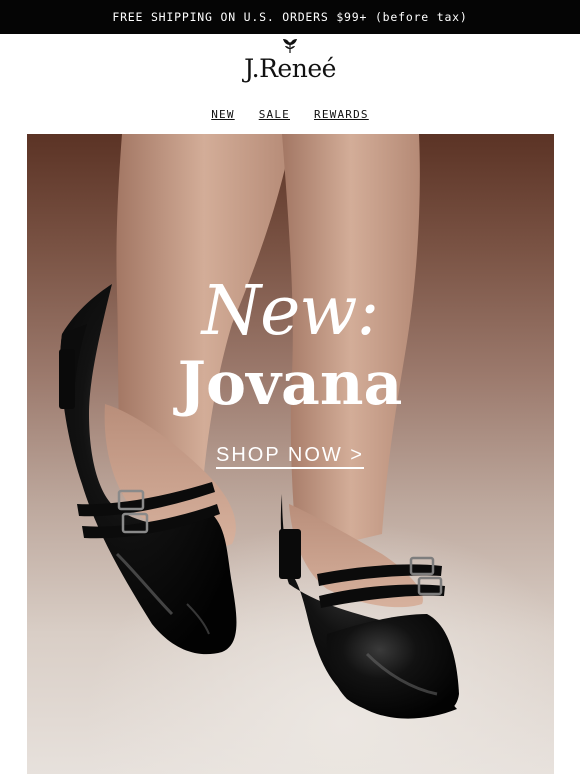  What do you see at coordinates (222, 116) in the screenshot?
I see `nav-link-new: NEW` at bounding box center [222, 116].